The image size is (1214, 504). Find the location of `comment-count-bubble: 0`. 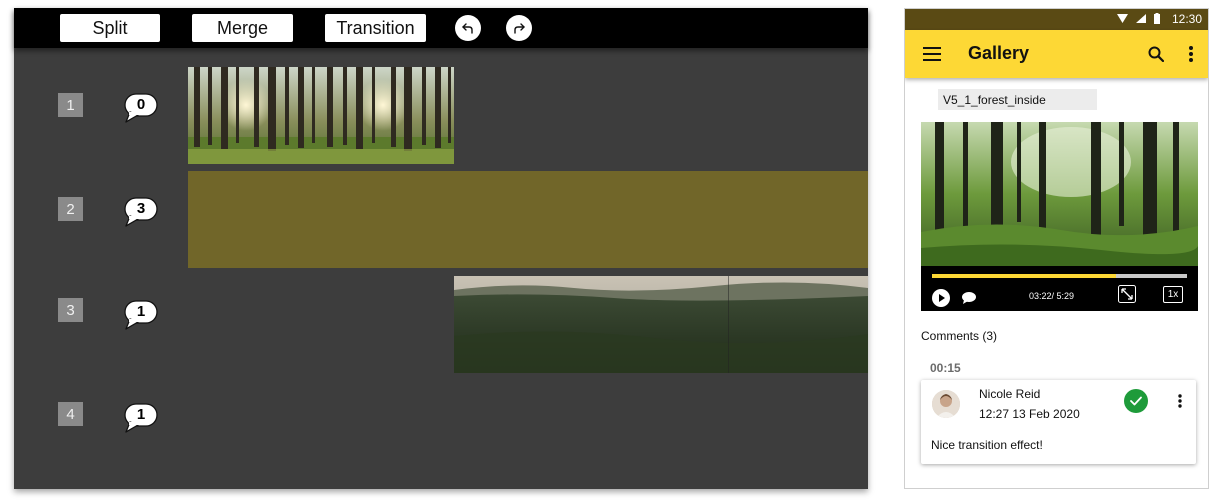

comment-count-bubble: 0 is located at coordinates (141, 108).